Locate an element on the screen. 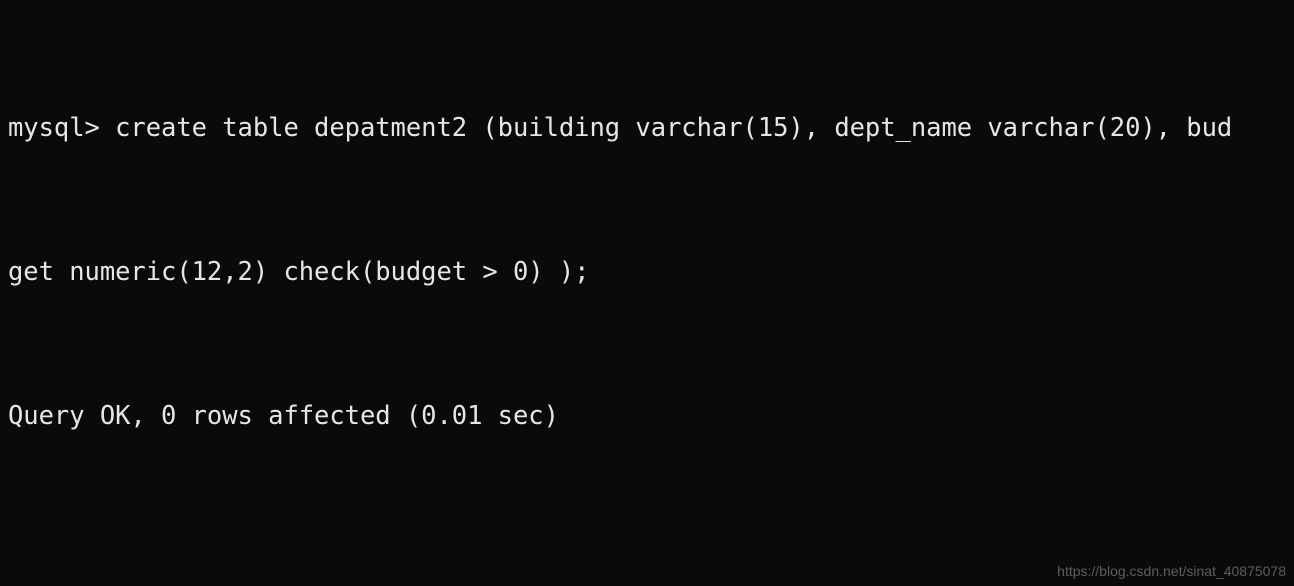 Image resolution: width=1294 pixels, height=586 pixels. terminal-line: Query OK, 0 rows affected (0.01 sec) is located at coordinates (283, 416).